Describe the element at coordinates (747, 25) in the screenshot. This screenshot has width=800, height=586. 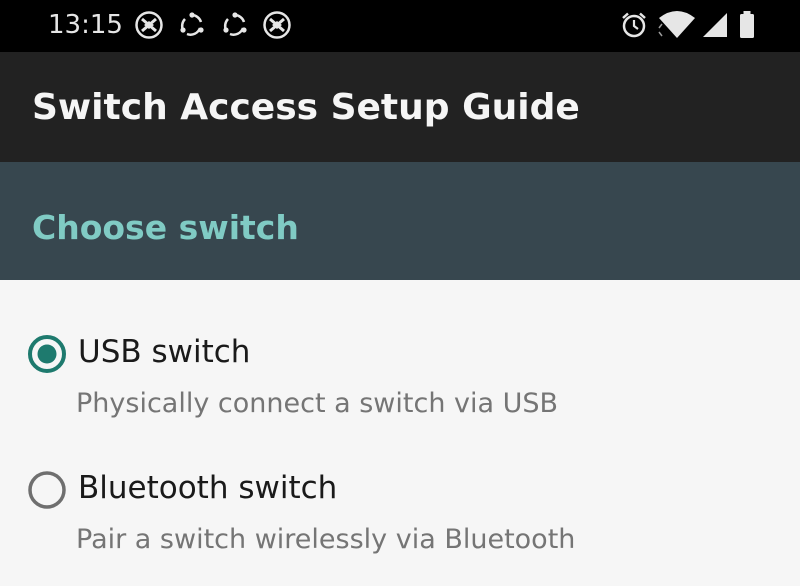
I see `battery-icon` at that location.